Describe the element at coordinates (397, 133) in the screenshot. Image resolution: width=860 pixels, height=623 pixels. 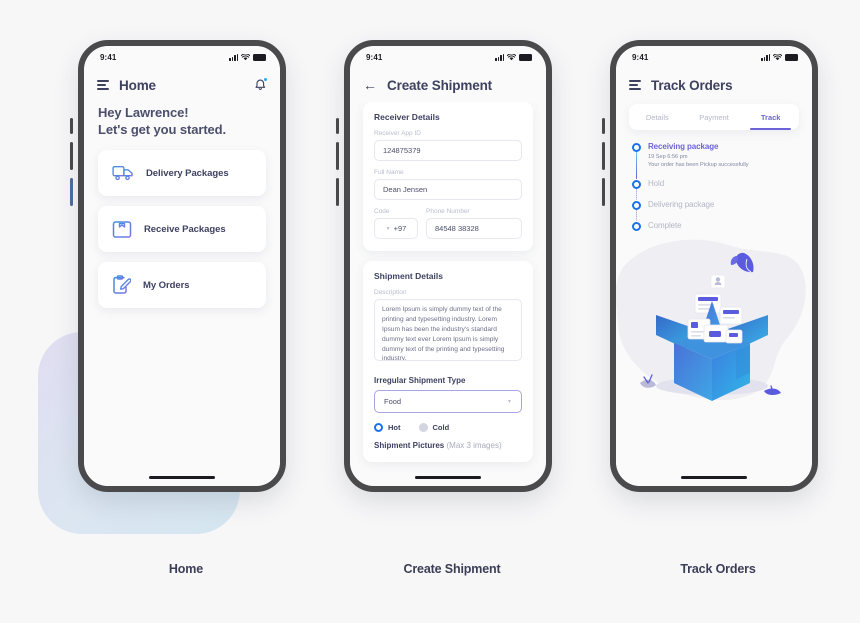
I see `label-receiver-app-id: Receiver App ID` at that location.